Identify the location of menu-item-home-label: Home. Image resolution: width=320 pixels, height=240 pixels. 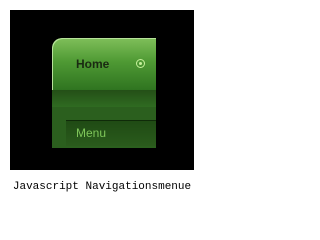
(93, 64).